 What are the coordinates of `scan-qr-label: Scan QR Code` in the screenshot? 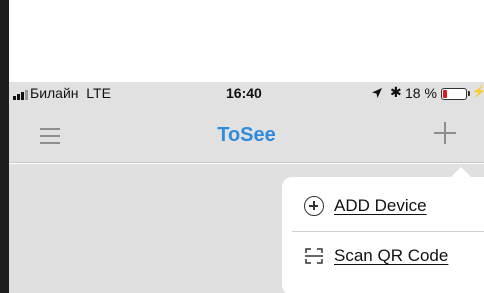 It's located at (391, 255).